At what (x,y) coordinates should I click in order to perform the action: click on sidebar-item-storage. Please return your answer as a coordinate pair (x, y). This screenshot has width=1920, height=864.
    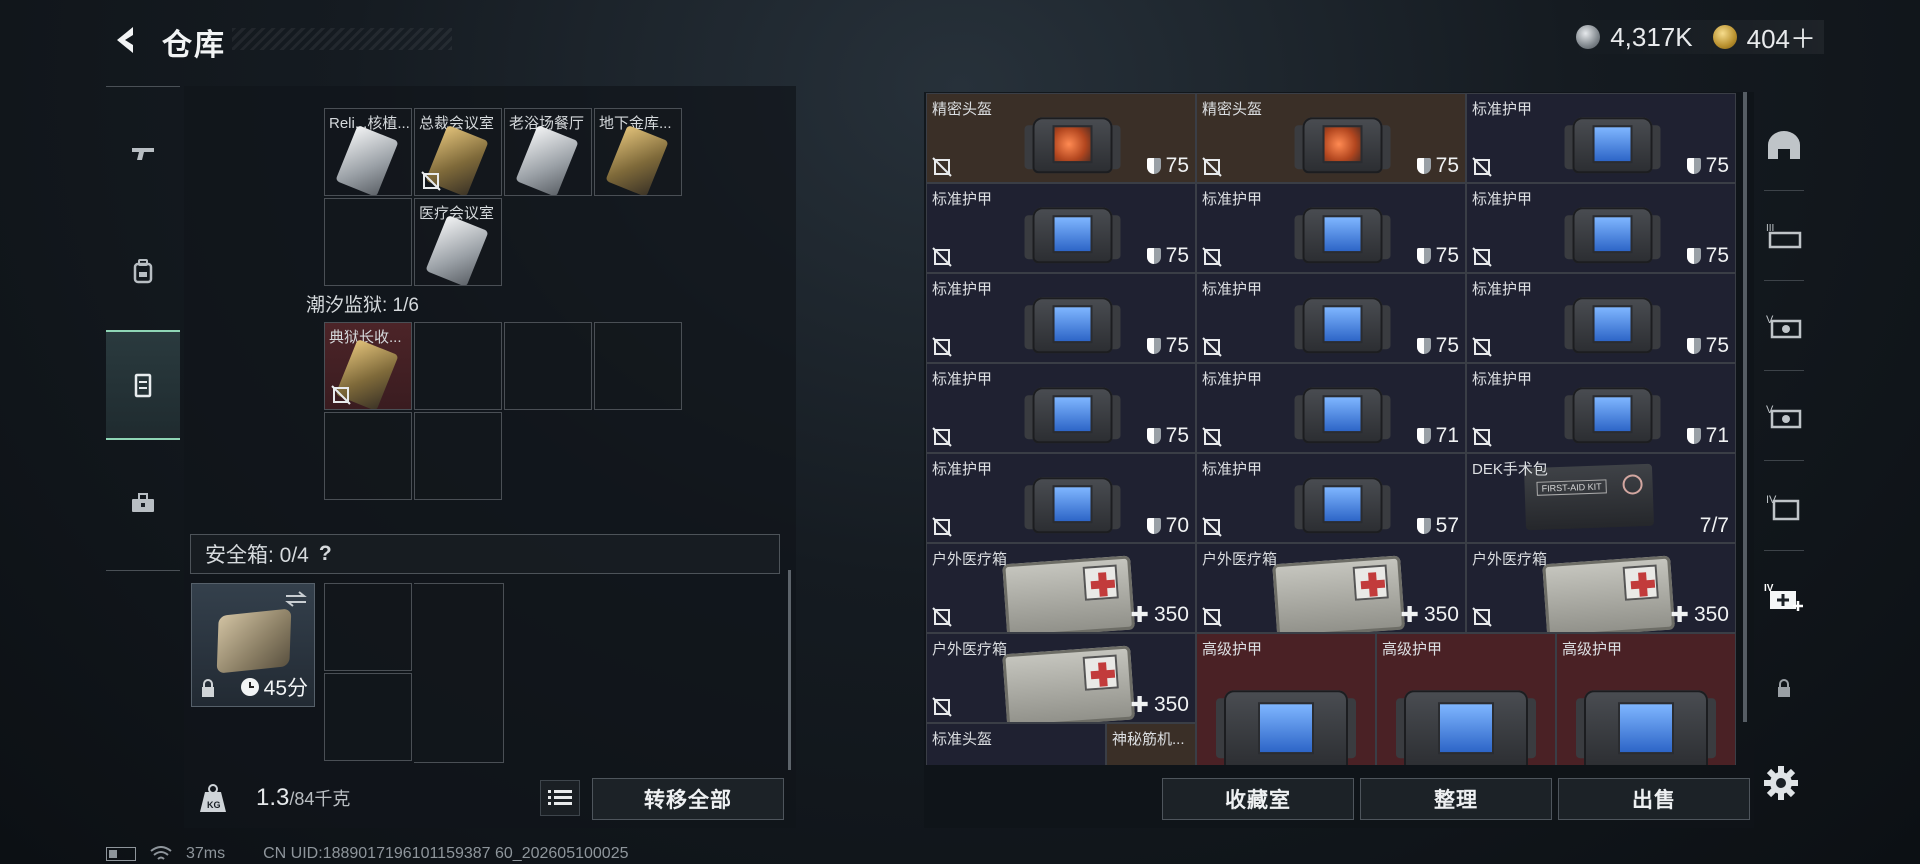
    Looking at the image, I should click on (143, 385).